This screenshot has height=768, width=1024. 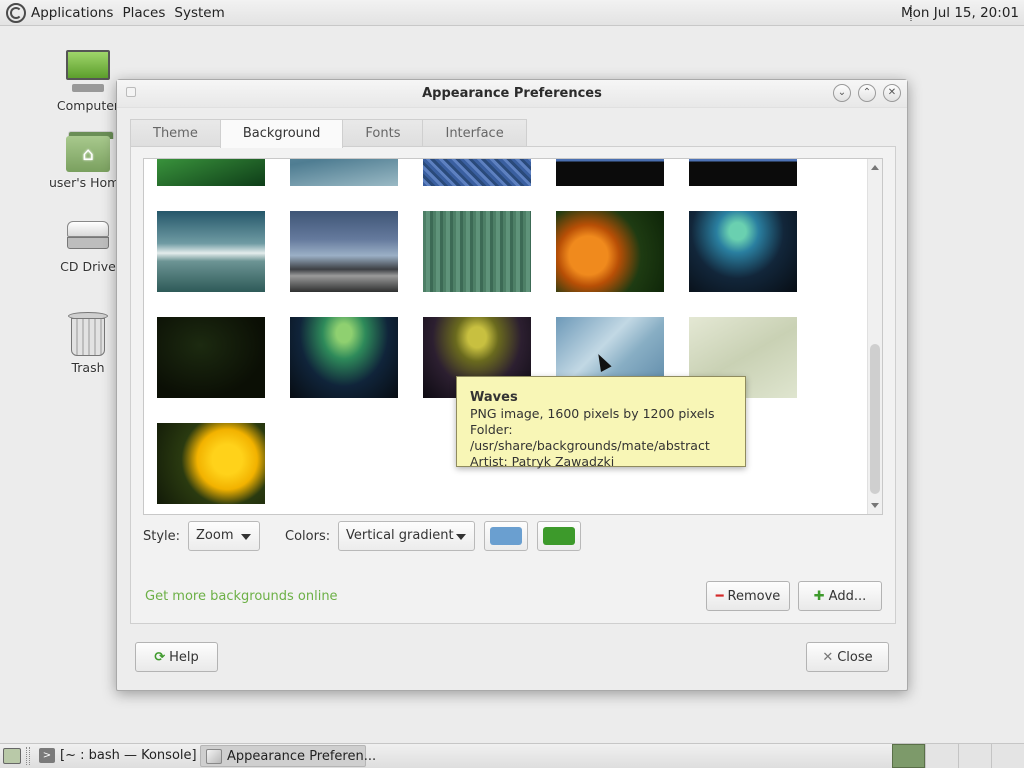 What do you see at coordinates (494, 397) in the screenshot?
I see `tooltip-title: Waves` at bounding box center [494, 397].